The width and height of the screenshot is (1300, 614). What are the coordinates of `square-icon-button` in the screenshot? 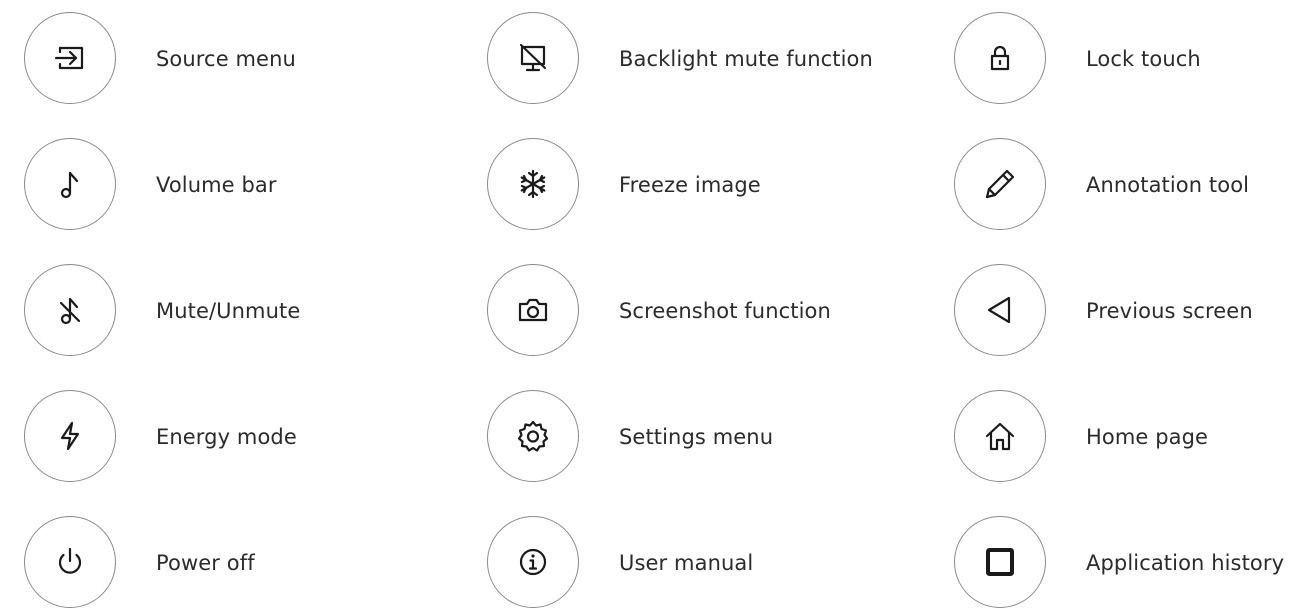 It's located at (1000, 562).